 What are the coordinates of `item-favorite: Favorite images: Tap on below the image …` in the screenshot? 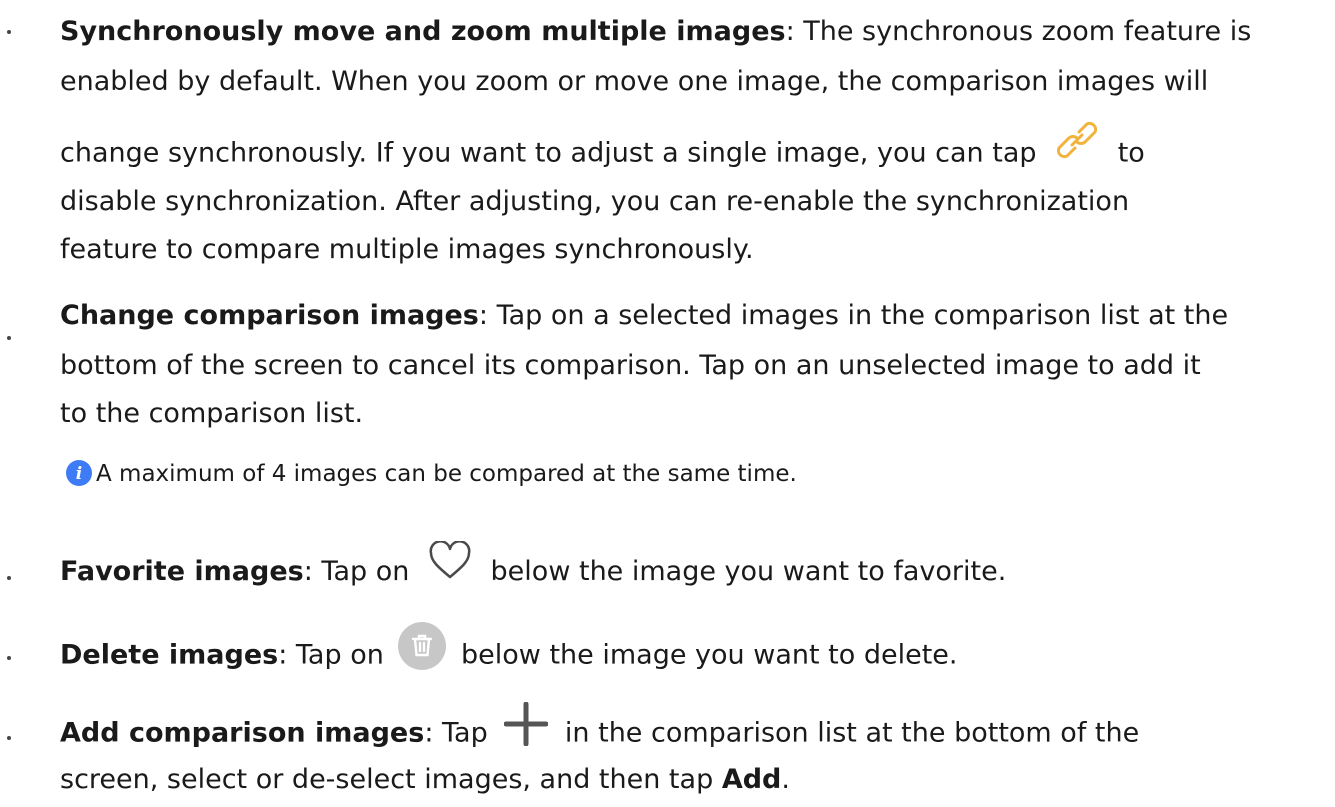 It's located at (533, 566).